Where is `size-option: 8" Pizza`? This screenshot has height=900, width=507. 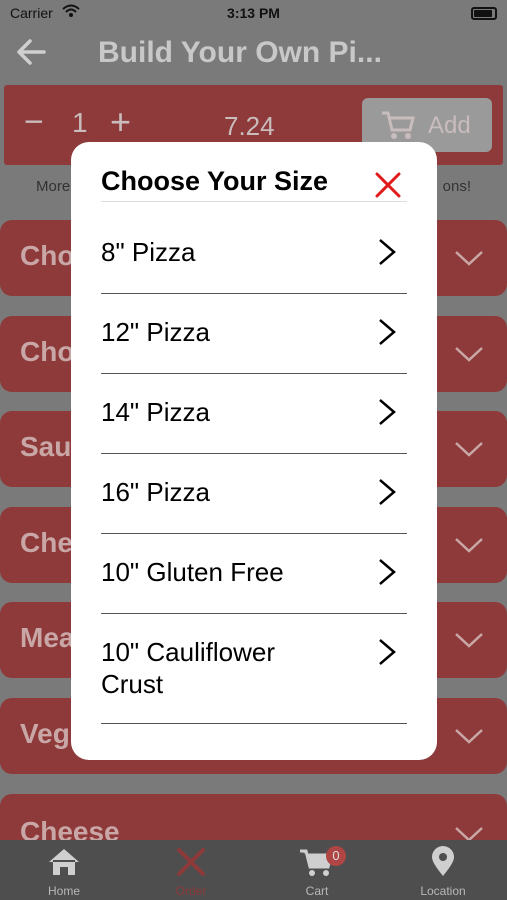 size-option: 8" Pizza is located at coordinates (254, 254).